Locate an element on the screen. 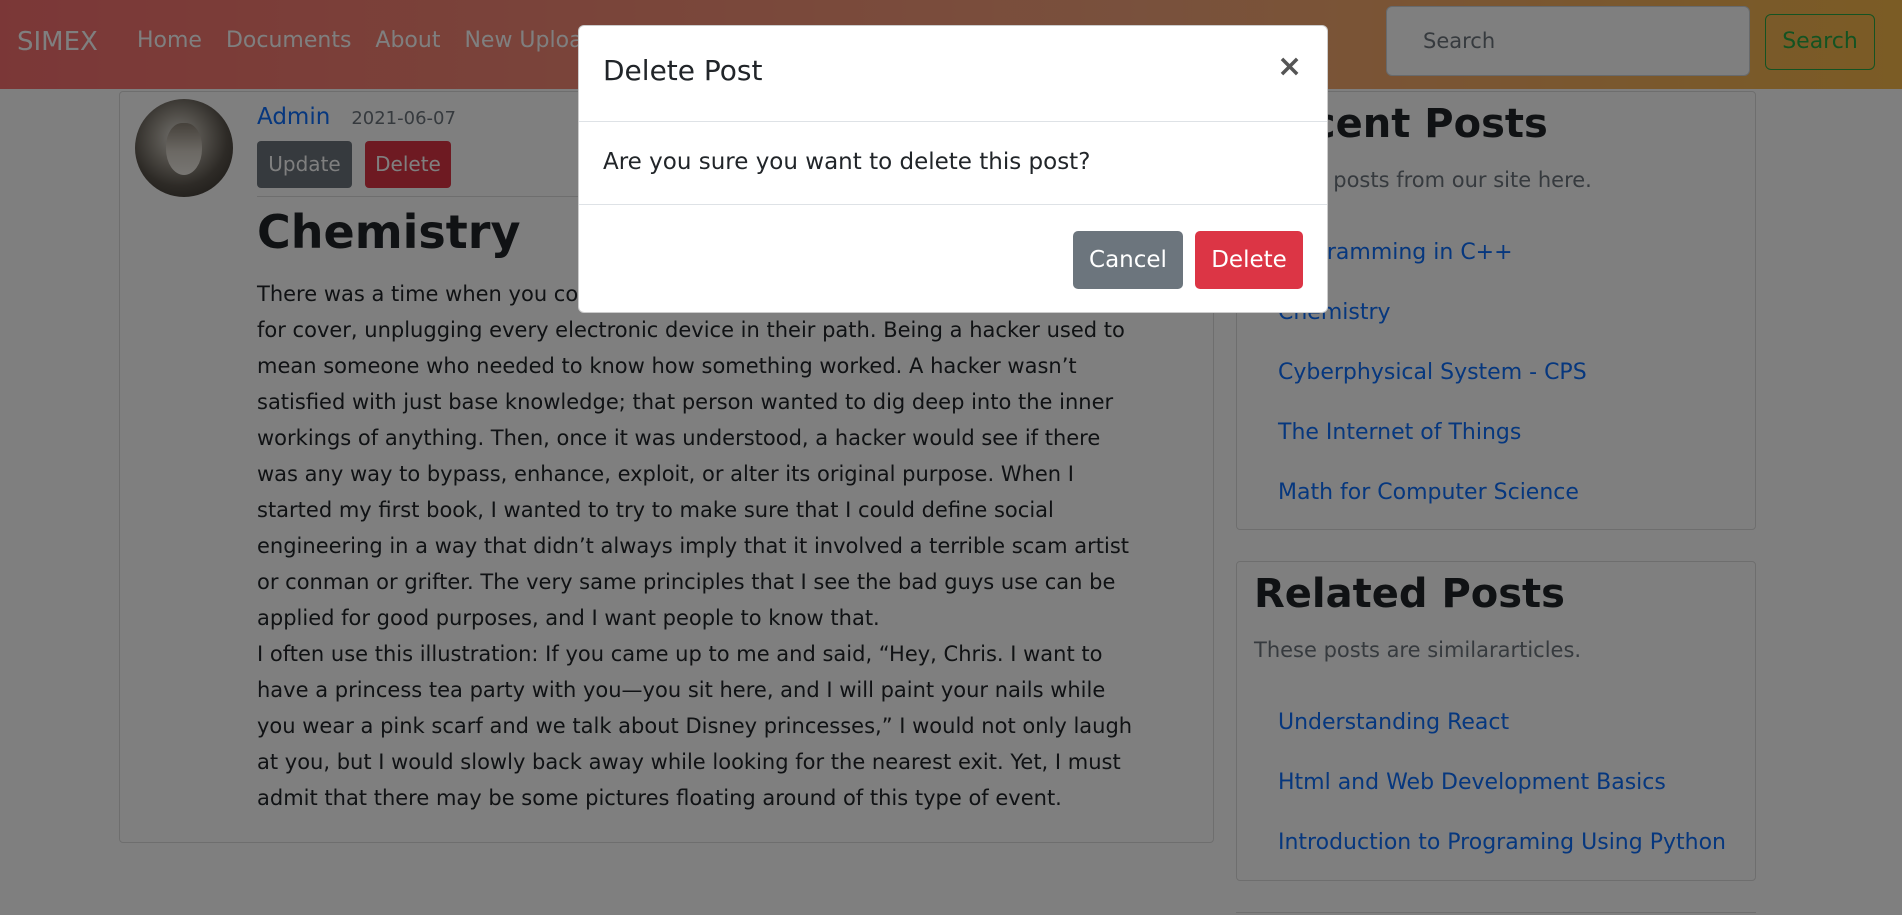 Image resolution: width=1902 pixels, height=923 pixels. modal-header: Delete Post × is located at coordinates (953, 74).